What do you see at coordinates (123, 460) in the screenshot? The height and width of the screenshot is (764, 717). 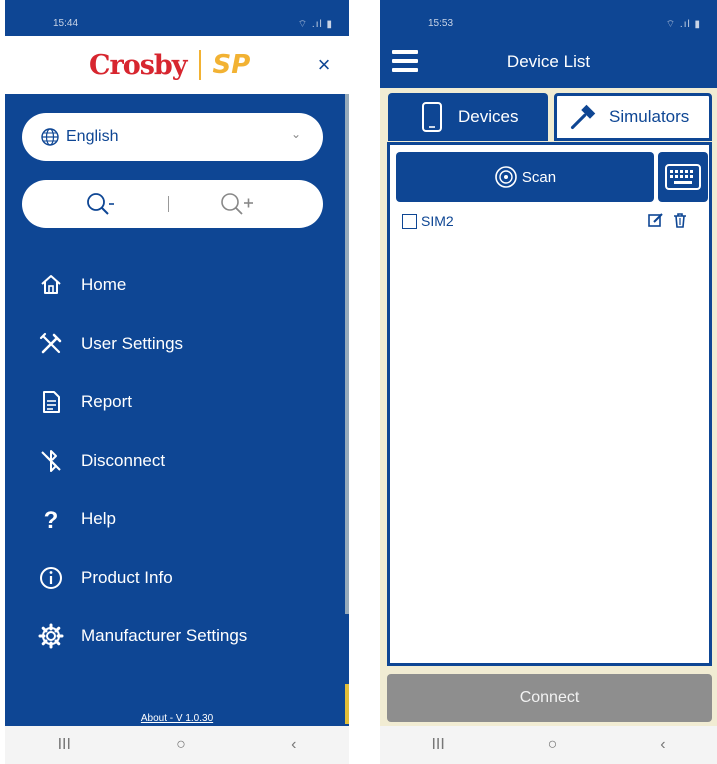 I see `menu-item-label: Disconnect` at bounding box center [123, 460].